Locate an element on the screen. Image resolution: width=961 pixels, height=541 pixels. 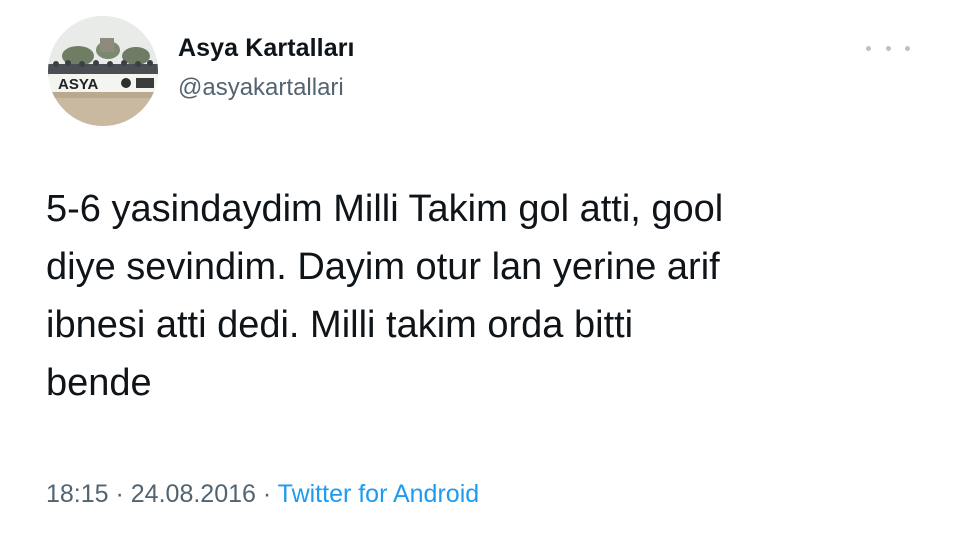
avatar-banner-text: ASYA is located at coordinates (78, 84).